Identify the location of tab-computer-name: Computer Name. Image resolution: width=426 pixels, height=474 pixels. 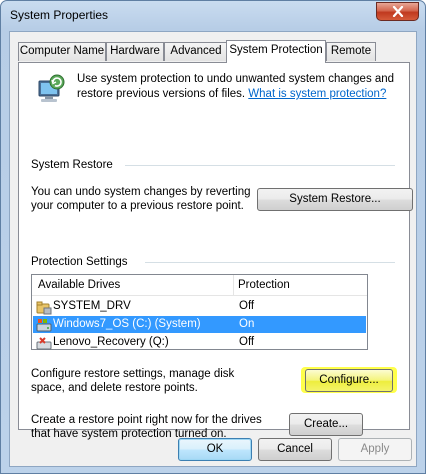
(62, 51).